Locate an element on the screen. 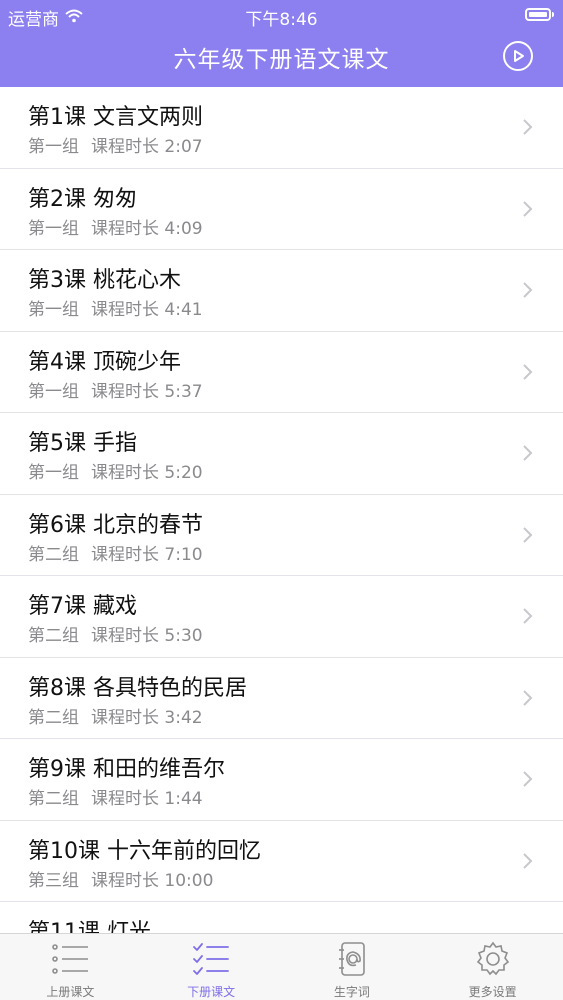  lesson-row: 第5课 手指 第一组 课程时长 5:20 is located at coordinates (281, 454).